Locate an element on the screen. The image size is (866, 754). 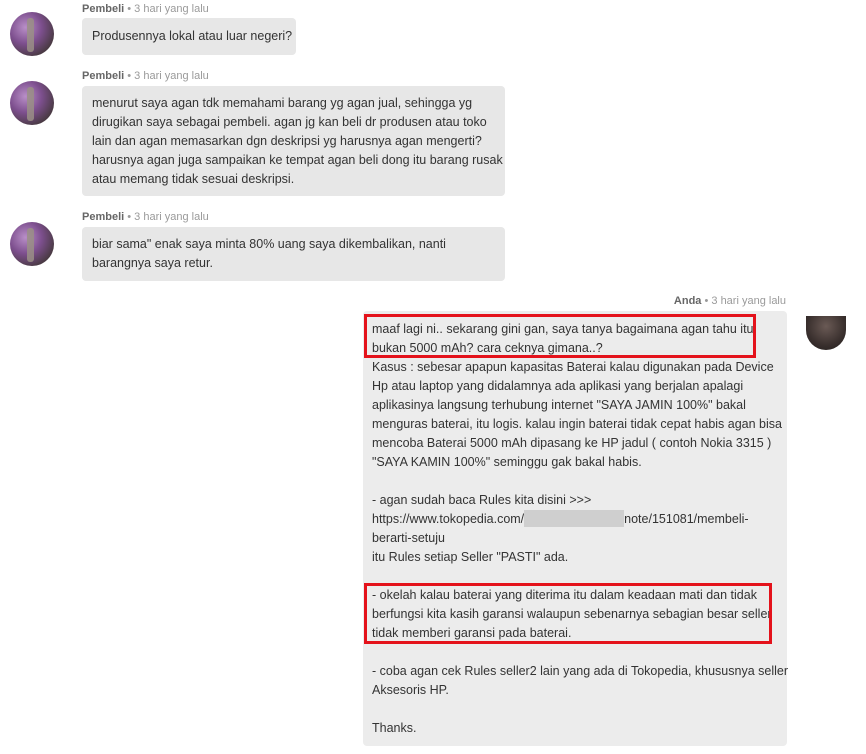
message-text: Produsennya lokal atau luar negeri? is located at coordinates (192, 36).